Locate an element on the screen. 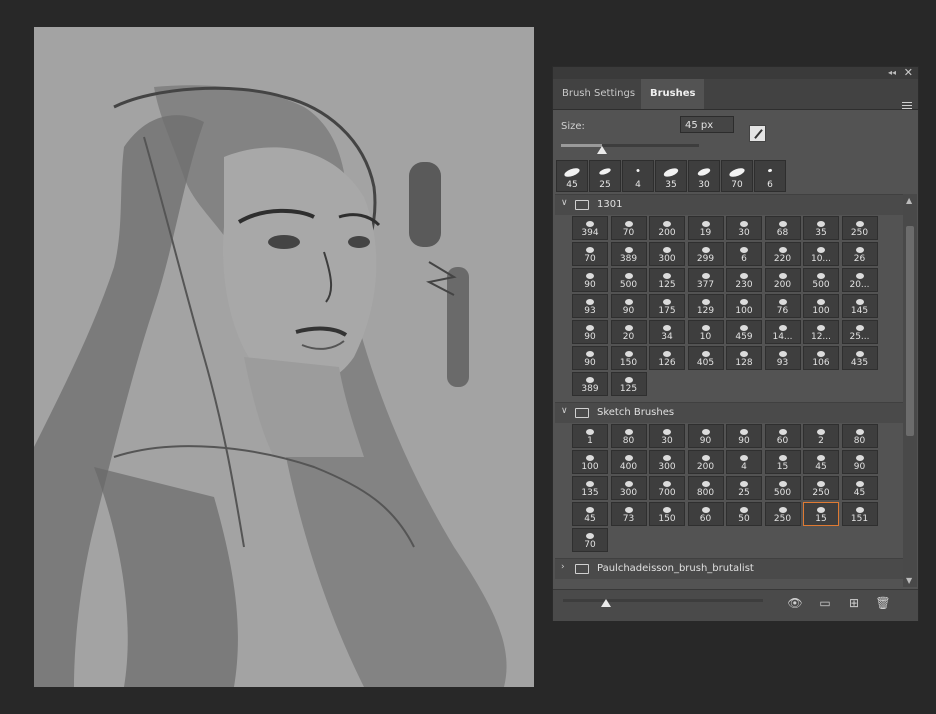 This screenshot has height=714, width=936. scroll-thumb is located at coordinates (910, 331).